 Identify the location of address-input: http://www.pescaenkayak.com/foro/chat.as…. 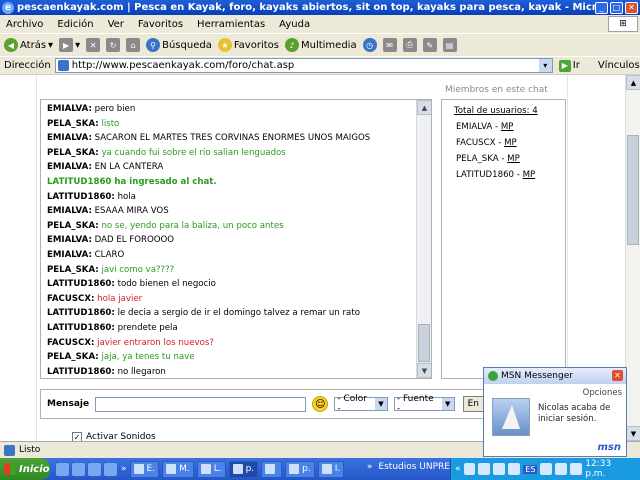
(303, 65).